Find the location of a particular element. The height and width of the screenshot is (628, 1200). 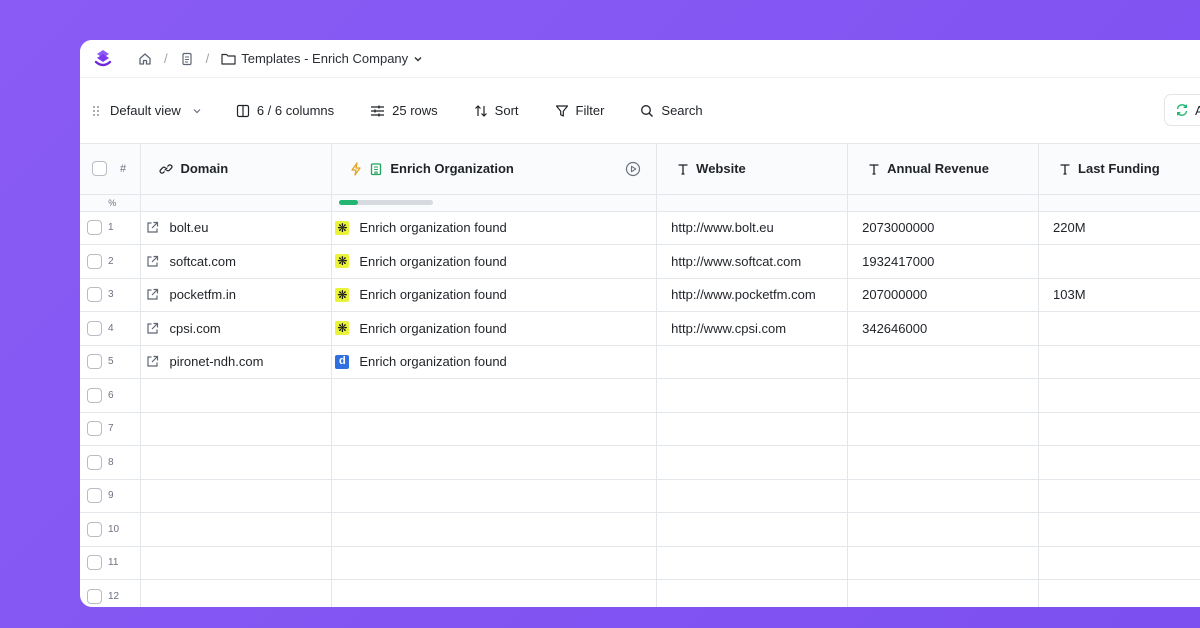

website-cell: http://www.bolt.eu is located at coordinates (752, 228).